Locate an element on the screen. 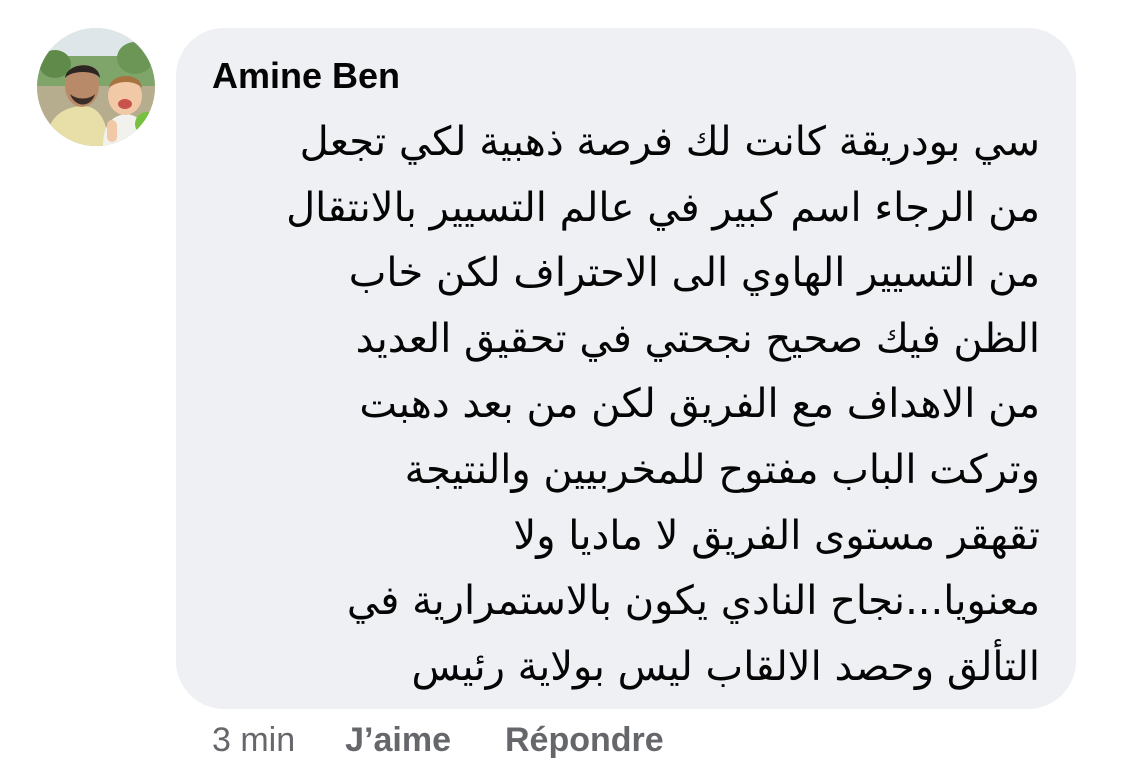 This screenshot has height=769, width=1125. comment-line: من التسيير الهاوي الى الاحتراف لكن خاب is located at coordinates (694, 273).